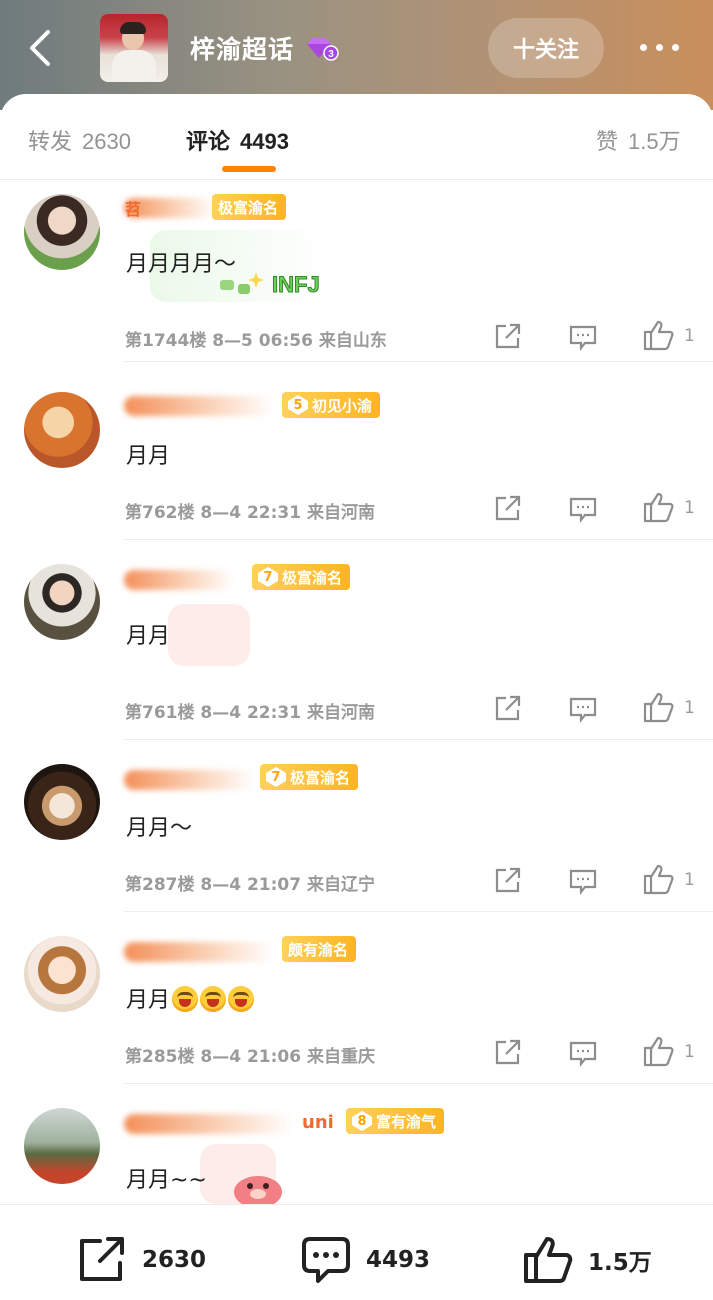 The image size is (713, 1300). Describe the element at coordinates (174, 1260) in the screenshot. I see `bottom-repost-count: 2630` at that location.